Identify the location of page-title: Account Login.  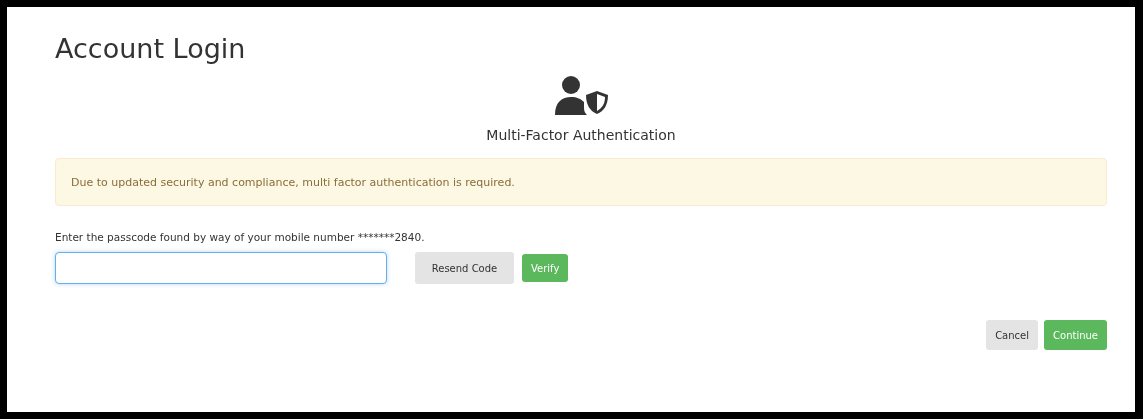
(151, 50).